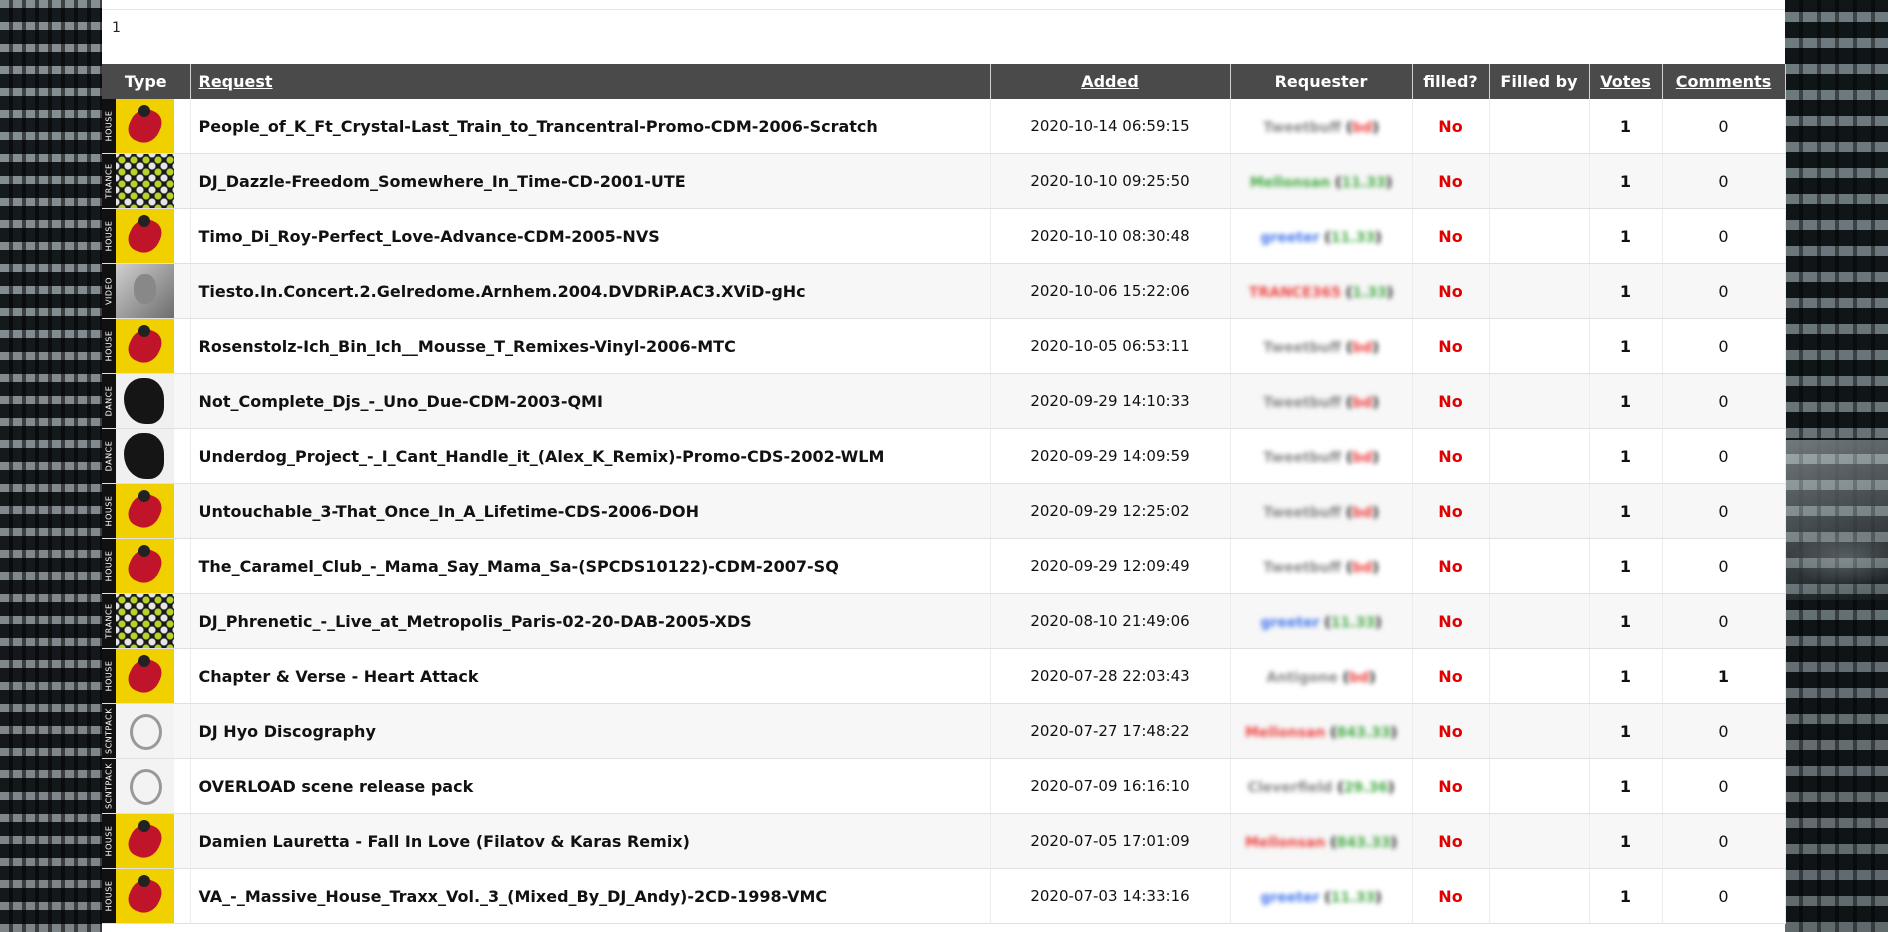 The image size is (1888, 932). What do you see at coordinates (590, 731) in the screenshot?
I see `request-link: DJ Hyo Discography` at bounding box center [590, 731].